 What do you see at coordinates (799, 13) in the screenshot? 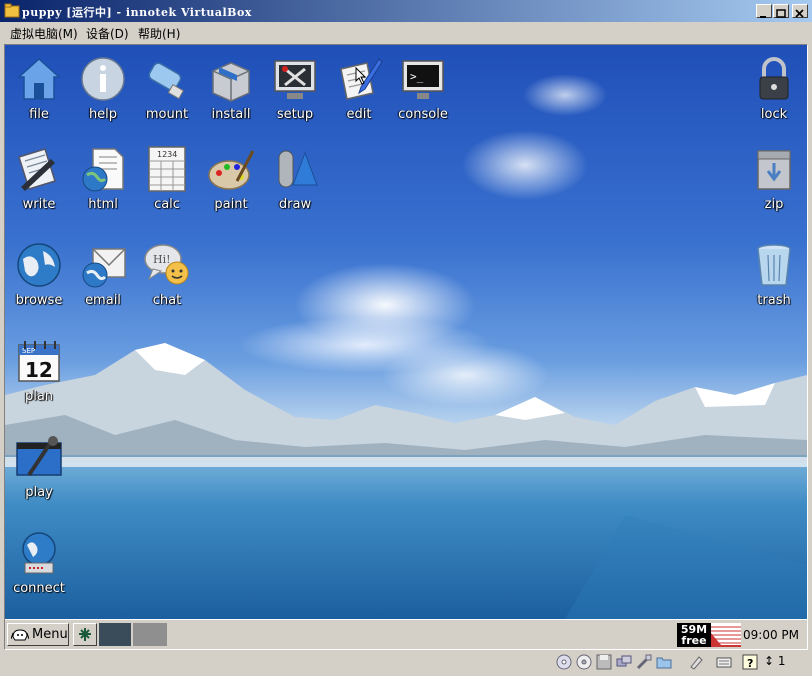
I see `close-icon` at bounding box center [799, 13].